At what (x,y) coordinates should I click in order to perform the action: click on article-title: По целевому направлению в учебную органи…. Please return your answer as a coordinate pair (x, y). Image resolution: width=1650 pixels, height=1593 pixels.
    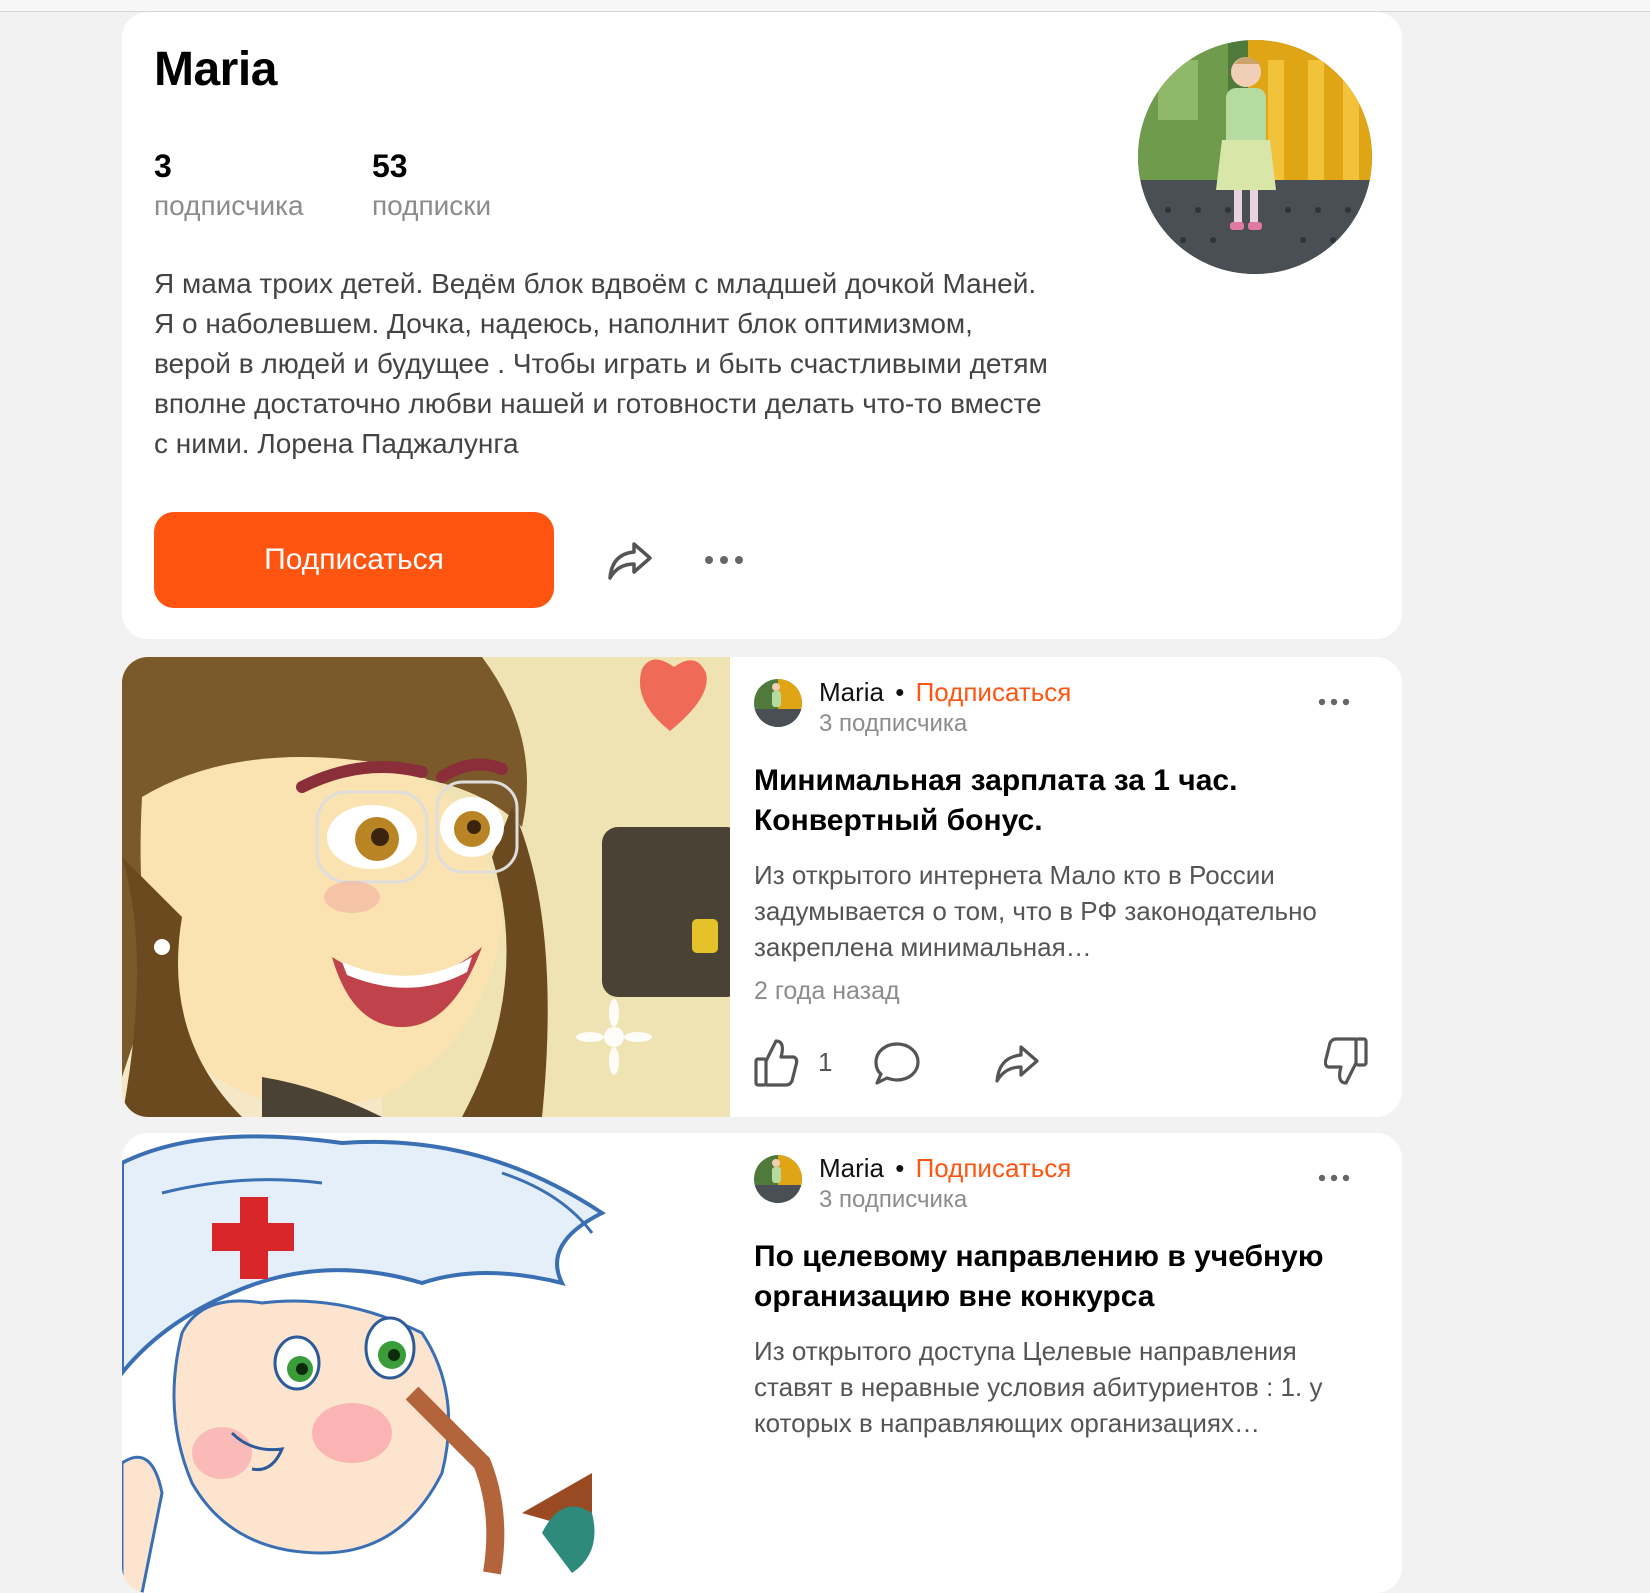
    Looking at the image, I should click on (1064, 1277).